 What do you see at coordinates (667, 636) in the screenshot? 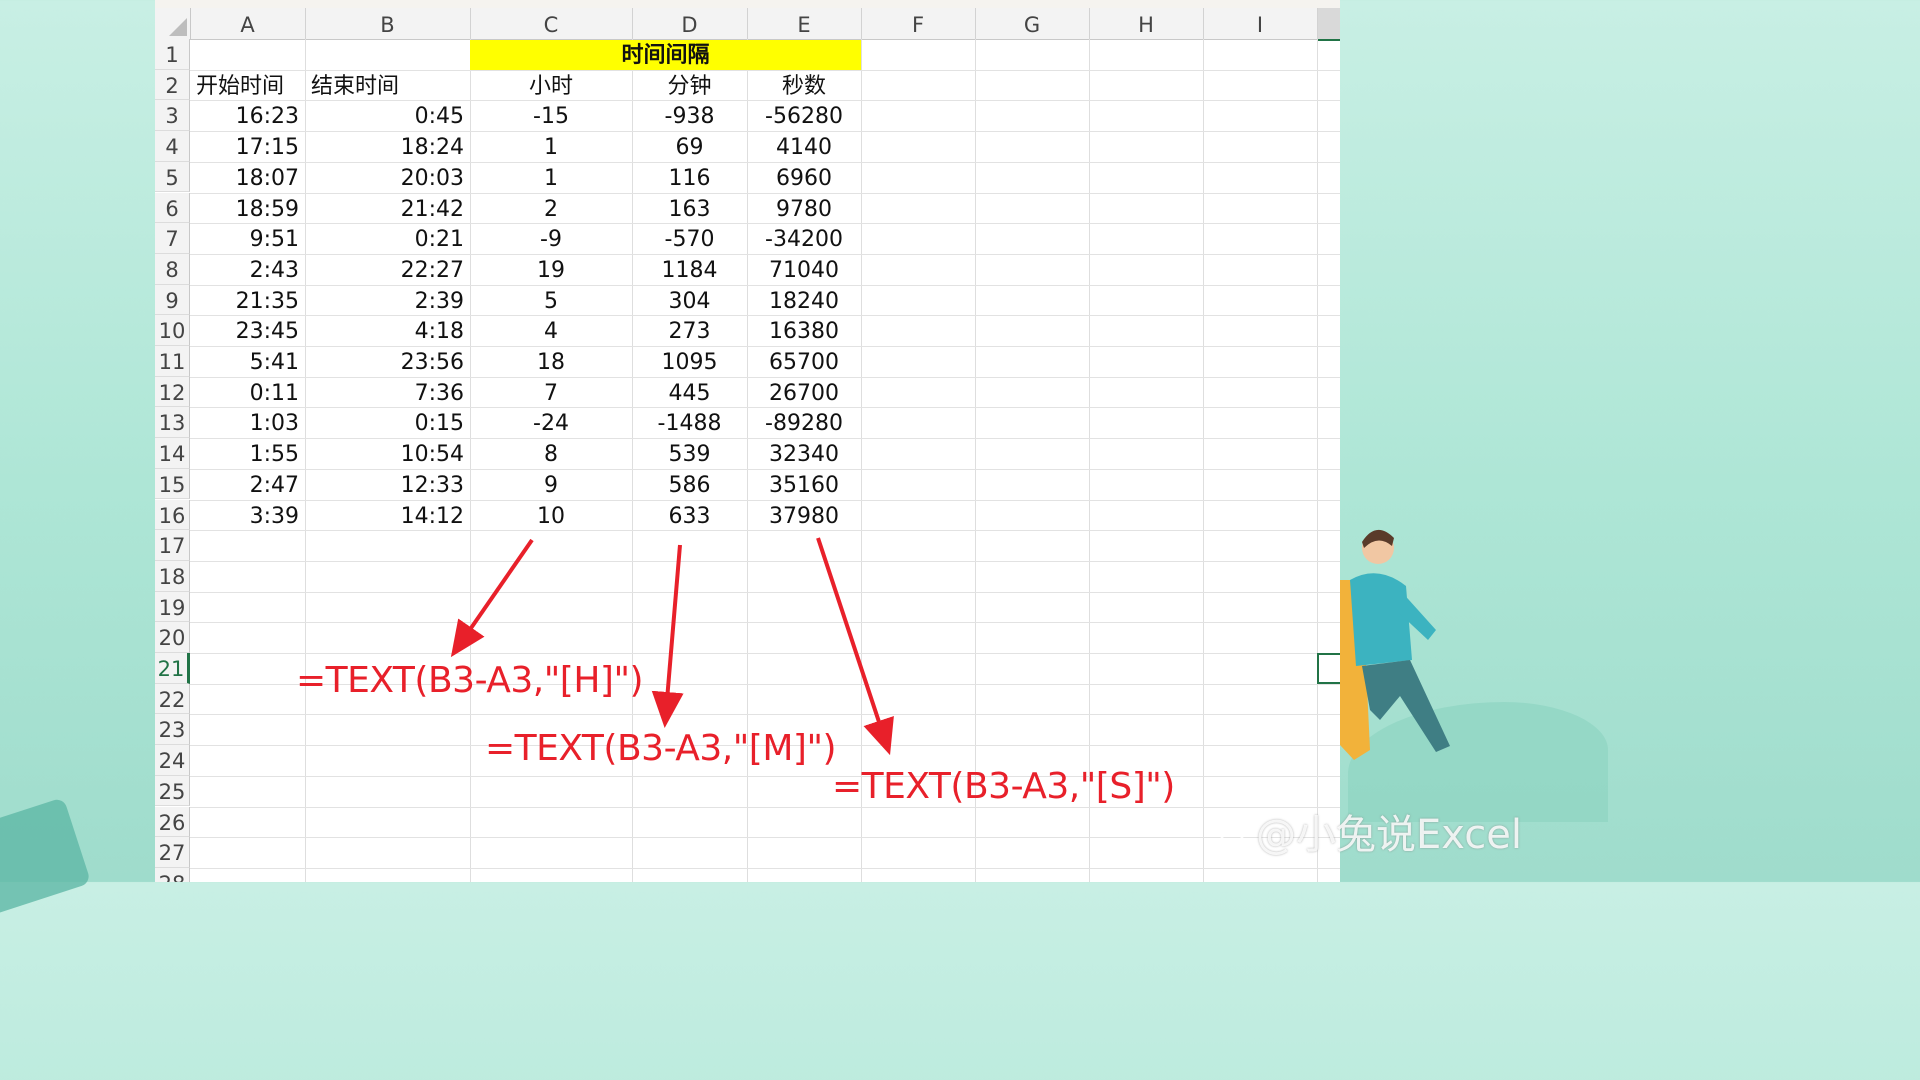
I see `arrow-to-minutes-formula` at bounding box center [667, 636].